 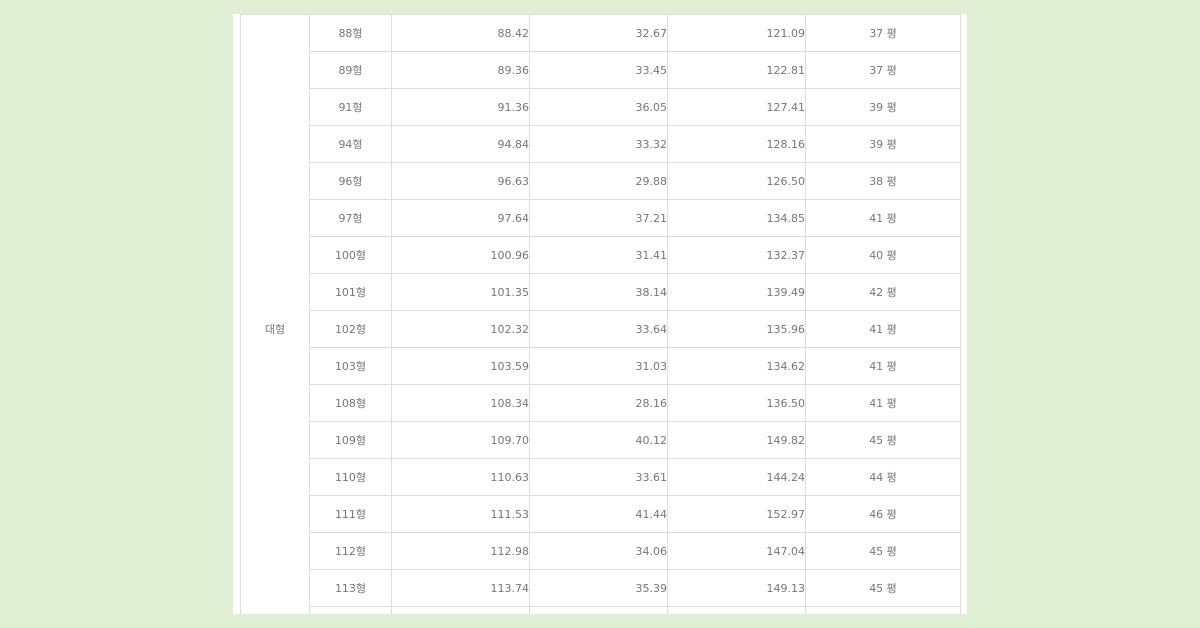 I want to click on exclusive-area-cell: 113.74, so click(x=460, y=588).